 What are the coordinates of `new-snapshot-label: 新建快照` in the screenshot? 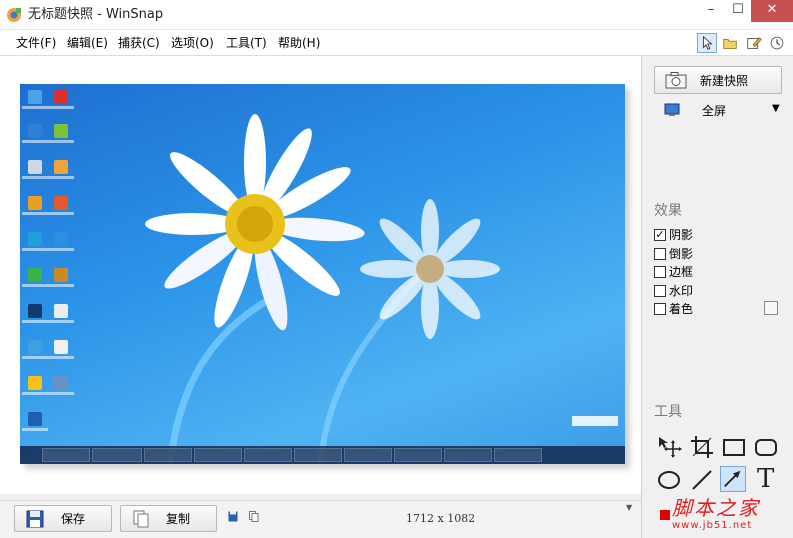 It's located at (724, 81).